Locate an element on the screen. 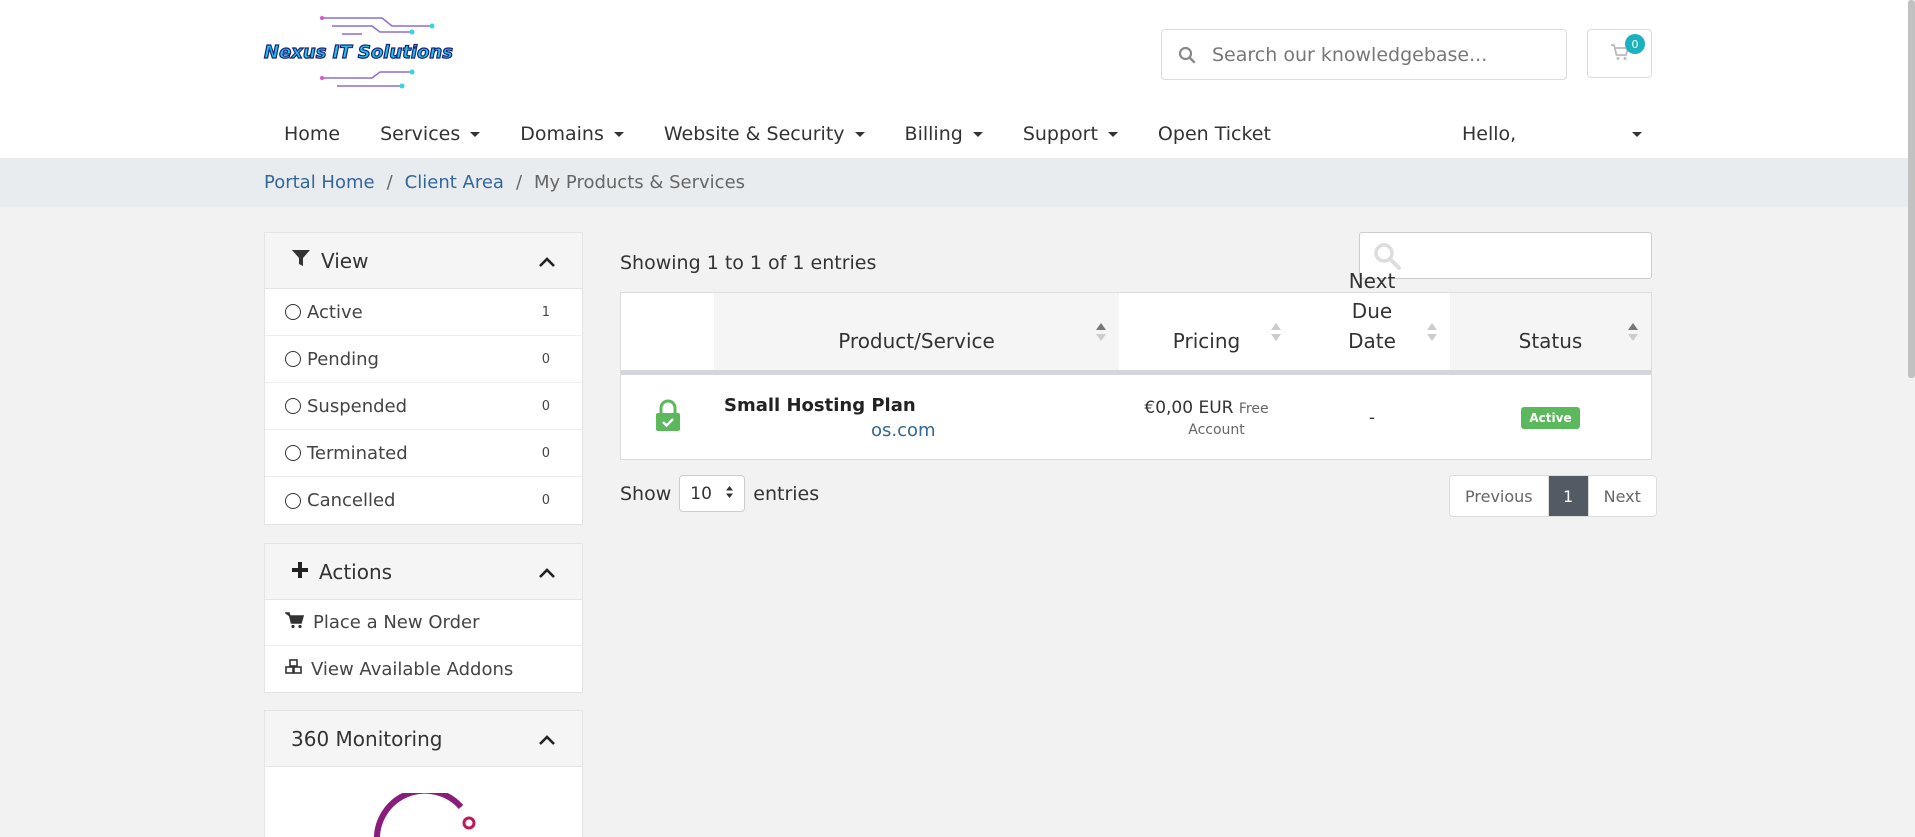 This screenshot has width=1915, height=837. filter-label: Suspended is located at coordinates (357, 406).